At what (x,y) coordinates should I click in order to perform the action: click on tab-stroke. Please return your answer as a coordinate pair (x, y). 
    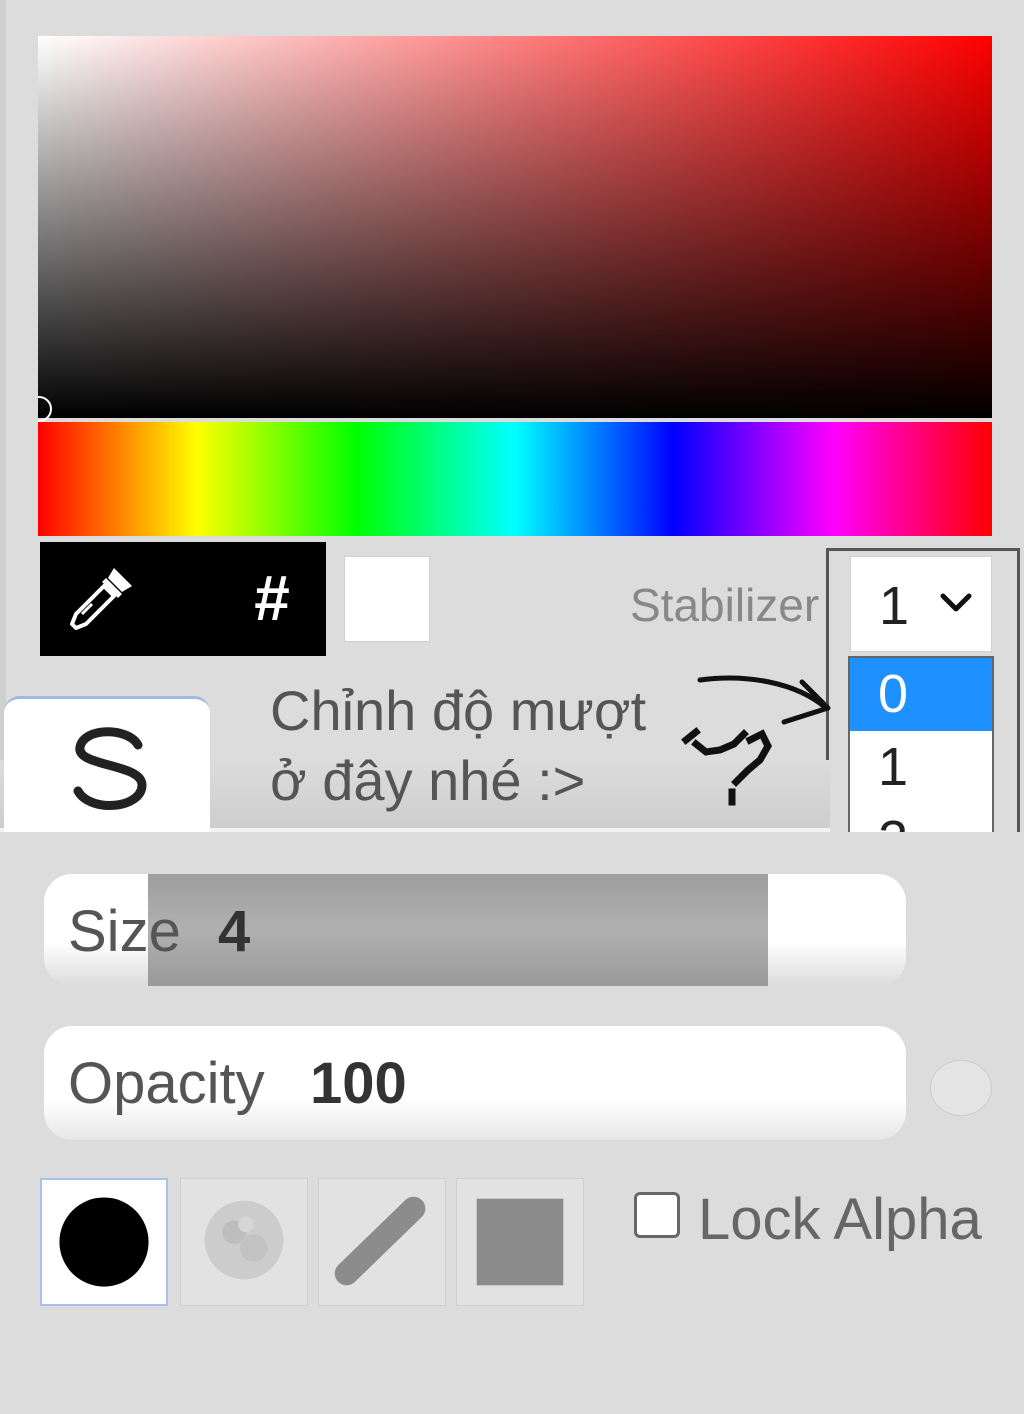
    Looking at the image, I should click on (107, 764).